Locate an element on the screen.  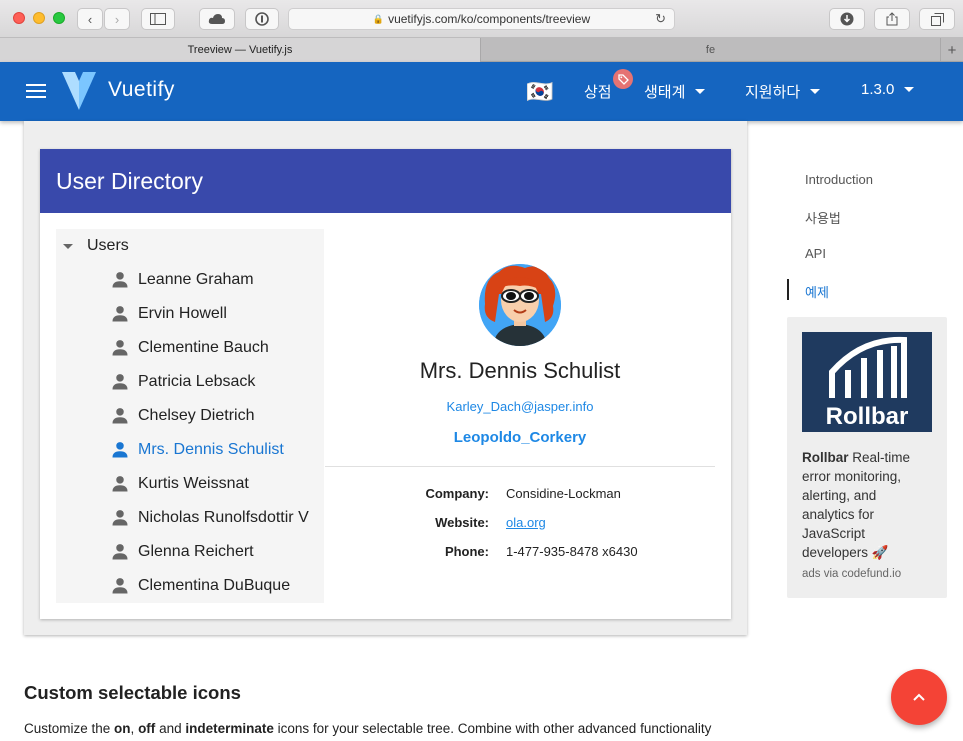
toc-item-examples: 예제 is located at coordinates (817, 291).